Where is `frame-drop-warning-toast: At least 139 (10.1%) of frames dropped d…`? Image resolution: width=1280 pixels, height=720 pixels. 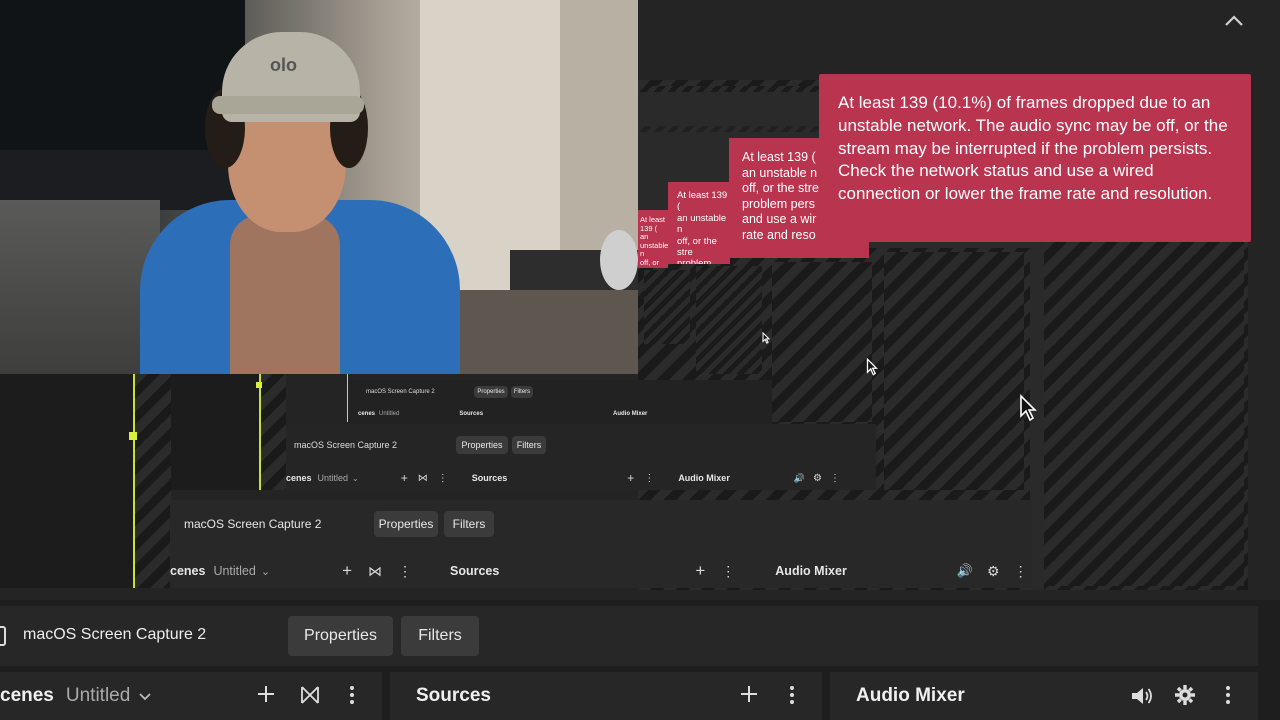
frame-drop-warning-toast: At least 139 (10.1%) of frames dropped d… is located at coordinates (1035, 158).